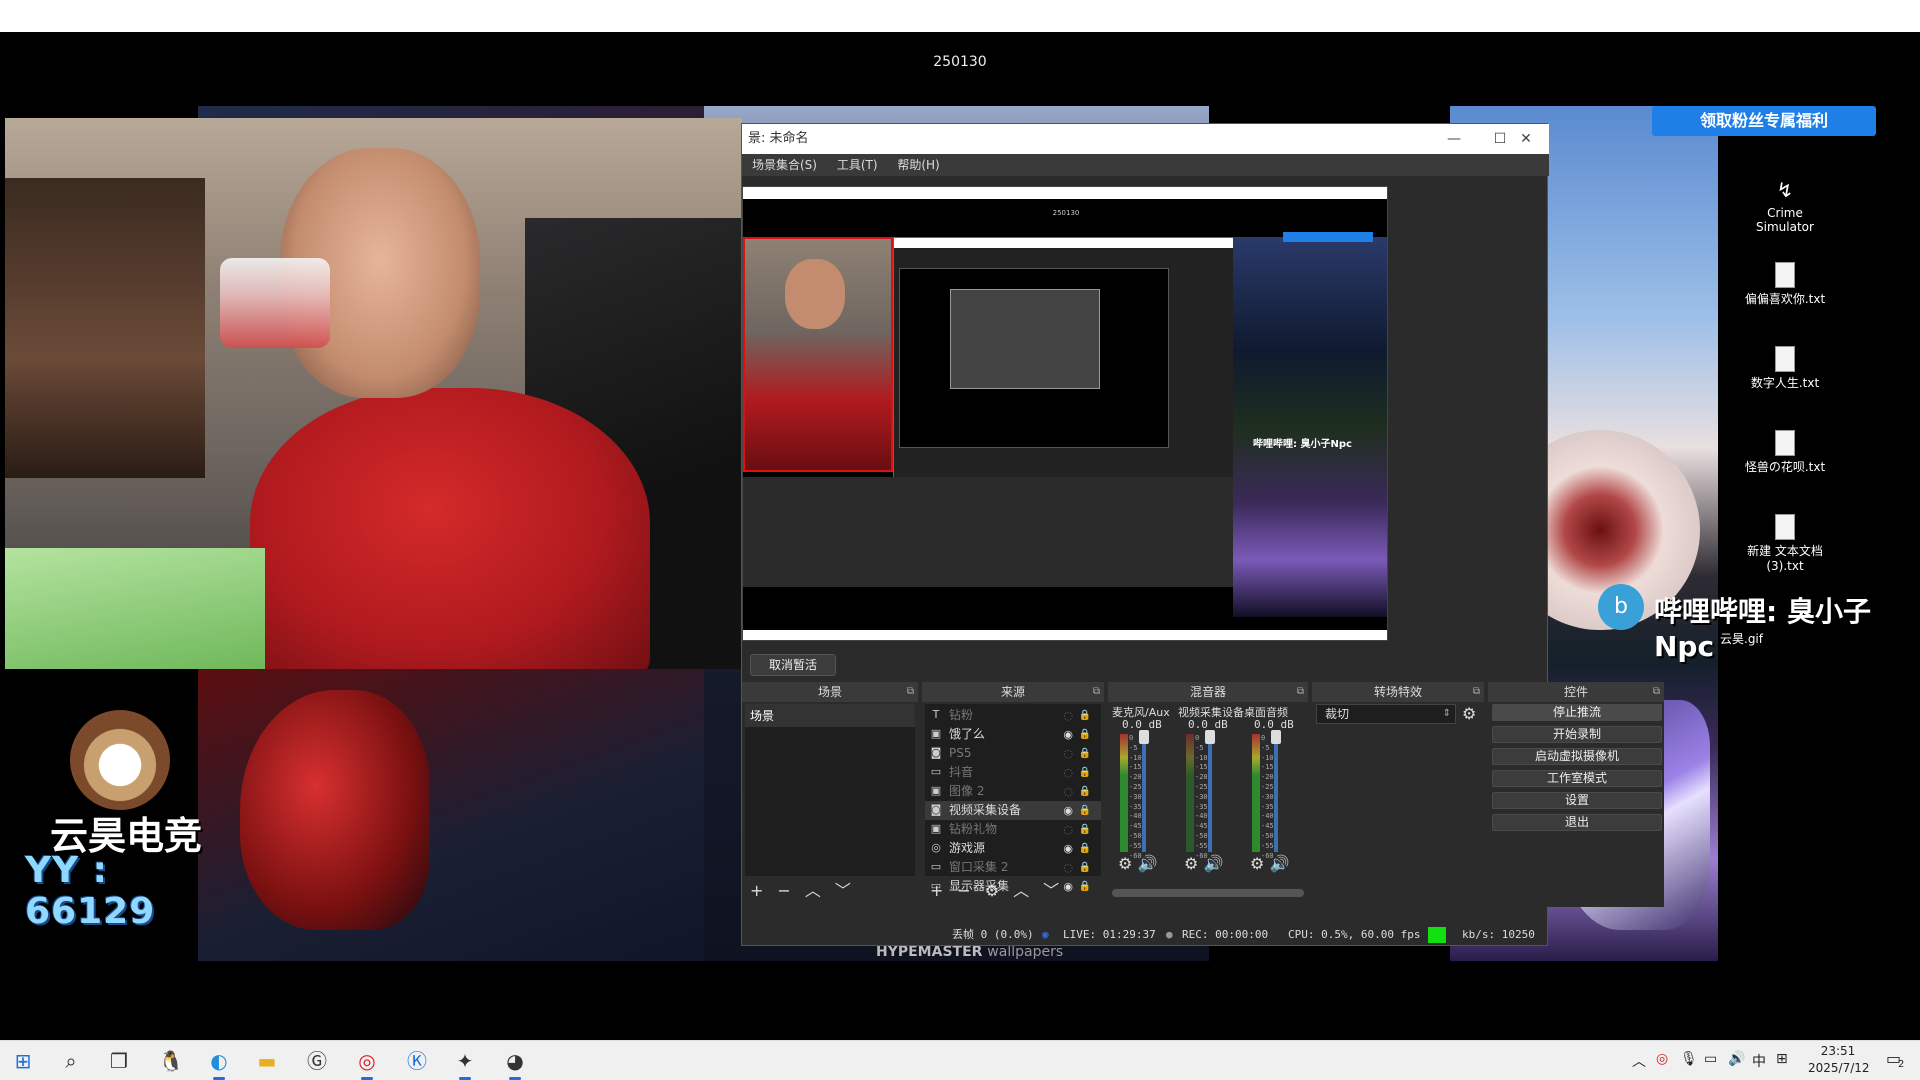  What do you see at coordinates (317, 1061) in the screenshot?
I see `app-g-icon: Ⓖ` at bounding box center [317, 1061].